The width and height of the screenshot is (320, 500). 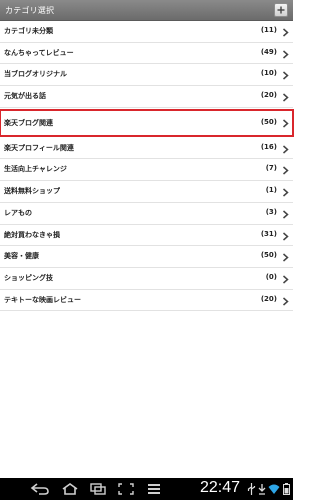 What do you see at coordinates (251, 489) in the screenshot?
I see `usb-icon` at bounding box center [251, 489].